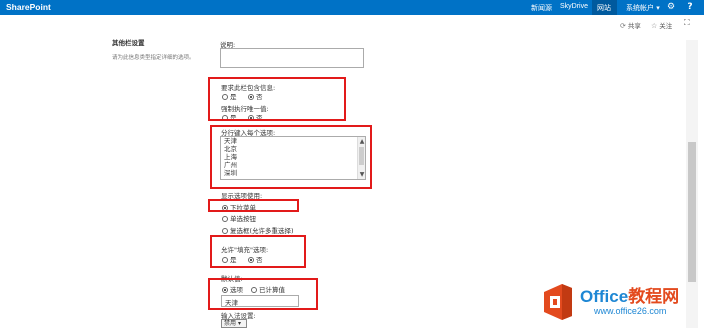 The height and width of the screenshot is (328, 704). Describe the element at coordinates (243, 219) in the screenshot. I see `radio-label: 单选按钮` at that location.